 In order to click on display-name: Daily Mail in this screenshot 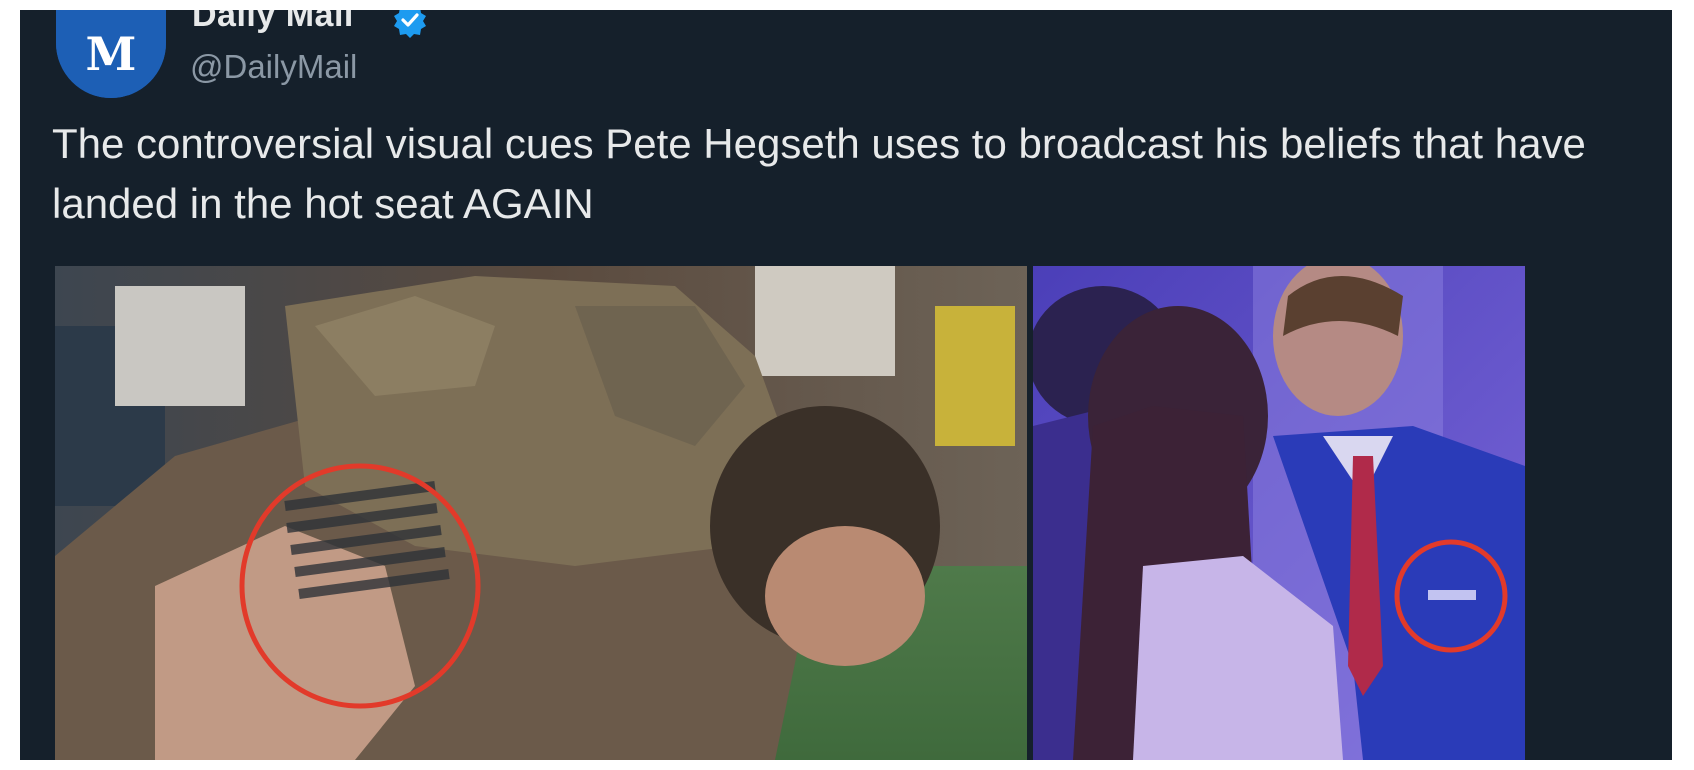, I will do `click(273, 22)`.